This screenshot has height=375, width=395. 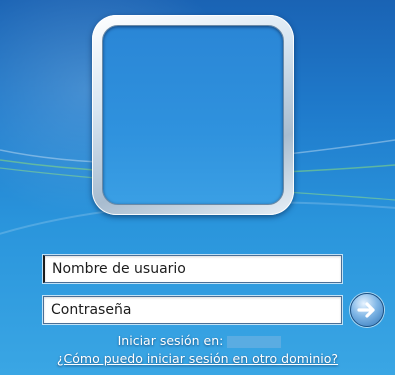 I want to click on submit-button, so click(x=367, y=310).